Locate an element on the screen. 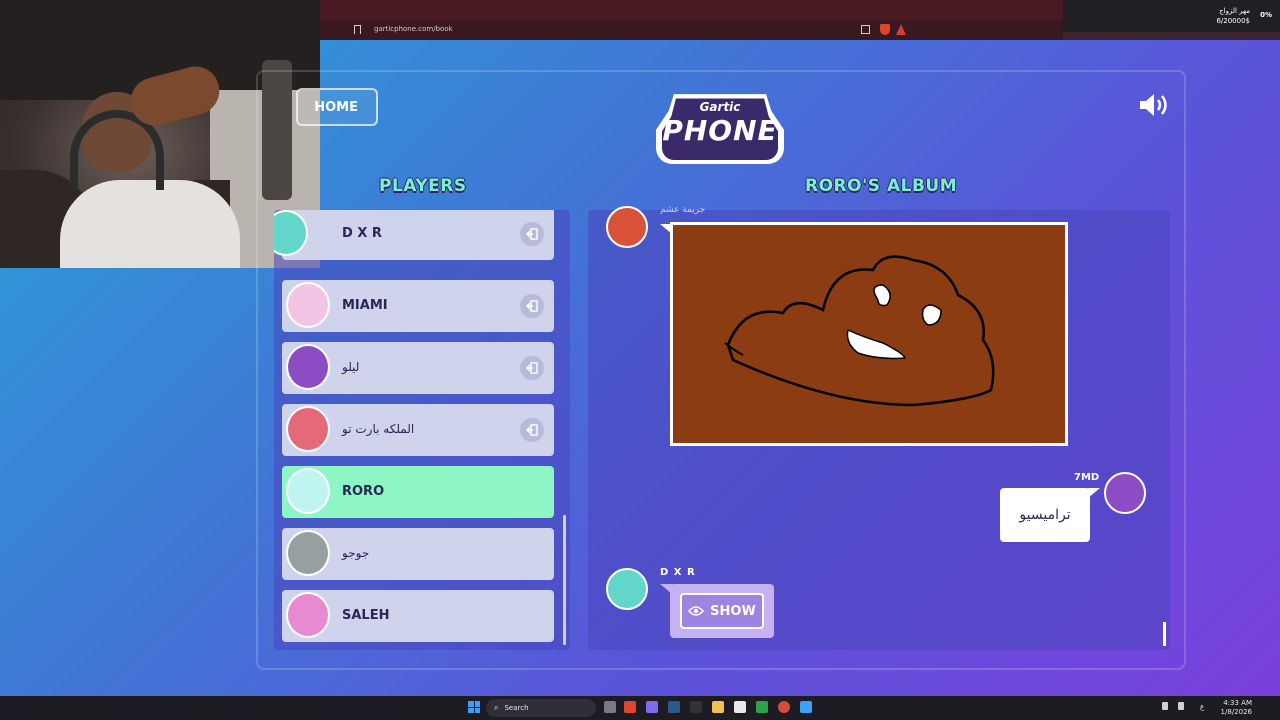  taskbar-search: ⌕ Search is located at coordinates (541, 708).